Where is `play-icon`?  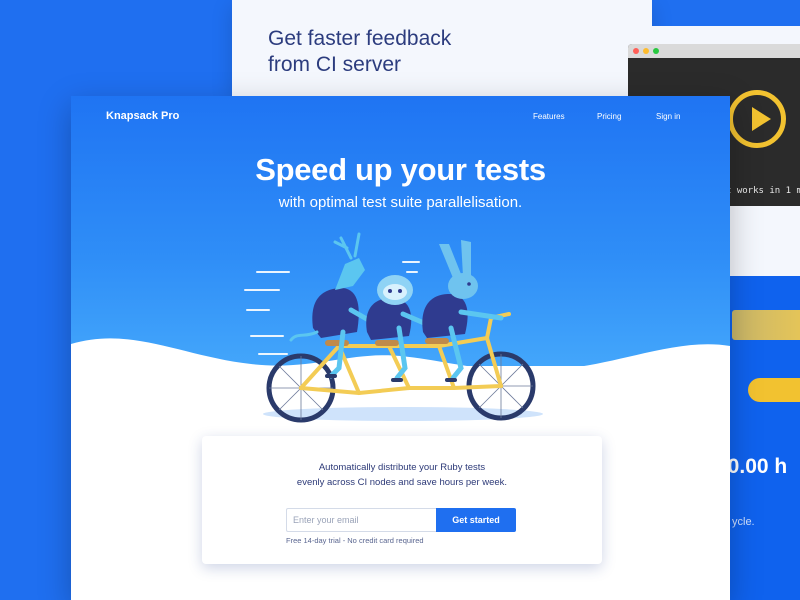
play-icon is located at coordinates (757, 119).